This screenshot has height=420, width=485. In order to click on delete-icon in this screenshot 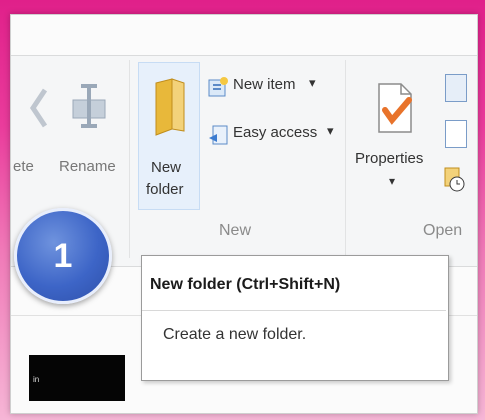, I will do `click(38, 108)`.